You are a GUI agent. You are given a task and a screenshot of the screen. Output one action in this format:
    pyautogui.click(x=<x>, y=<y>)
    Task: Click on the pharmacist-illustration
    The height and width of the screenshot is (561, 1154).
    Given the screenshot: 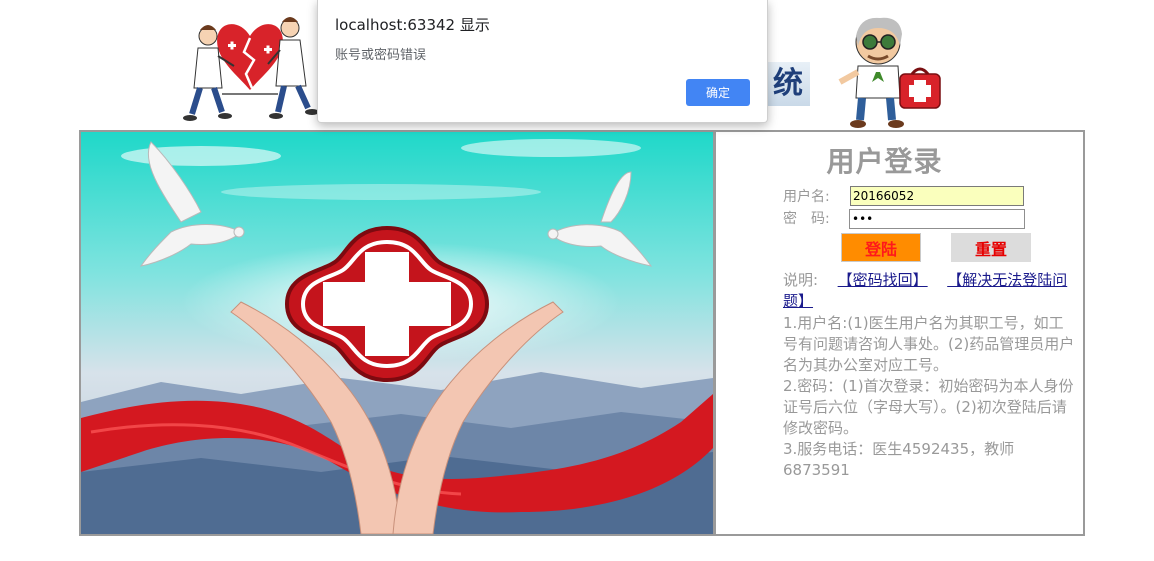 What is the action you would take?
    pyautogui.click(x=889, y=72)
    